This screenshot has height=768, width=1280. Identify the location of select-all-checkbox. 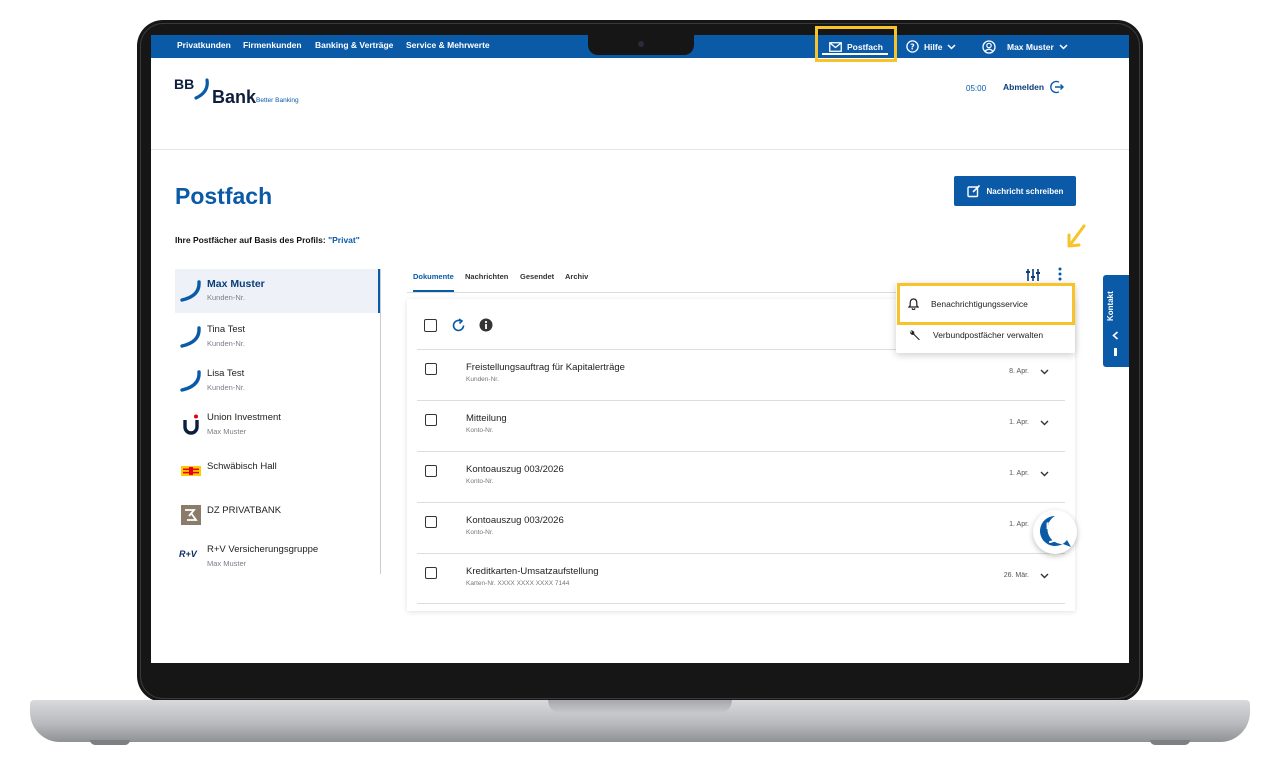
(430, 325).